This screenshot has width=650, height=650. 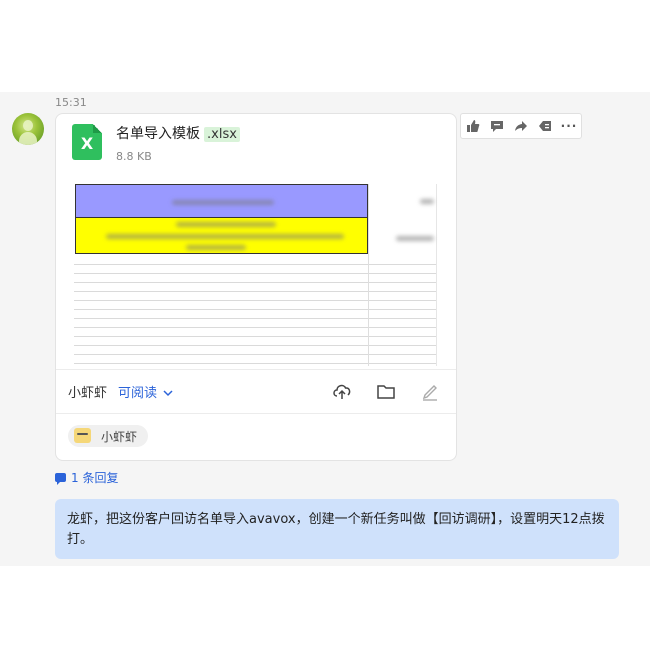 I want to click on avatar-head, so click(x=28, y=125).